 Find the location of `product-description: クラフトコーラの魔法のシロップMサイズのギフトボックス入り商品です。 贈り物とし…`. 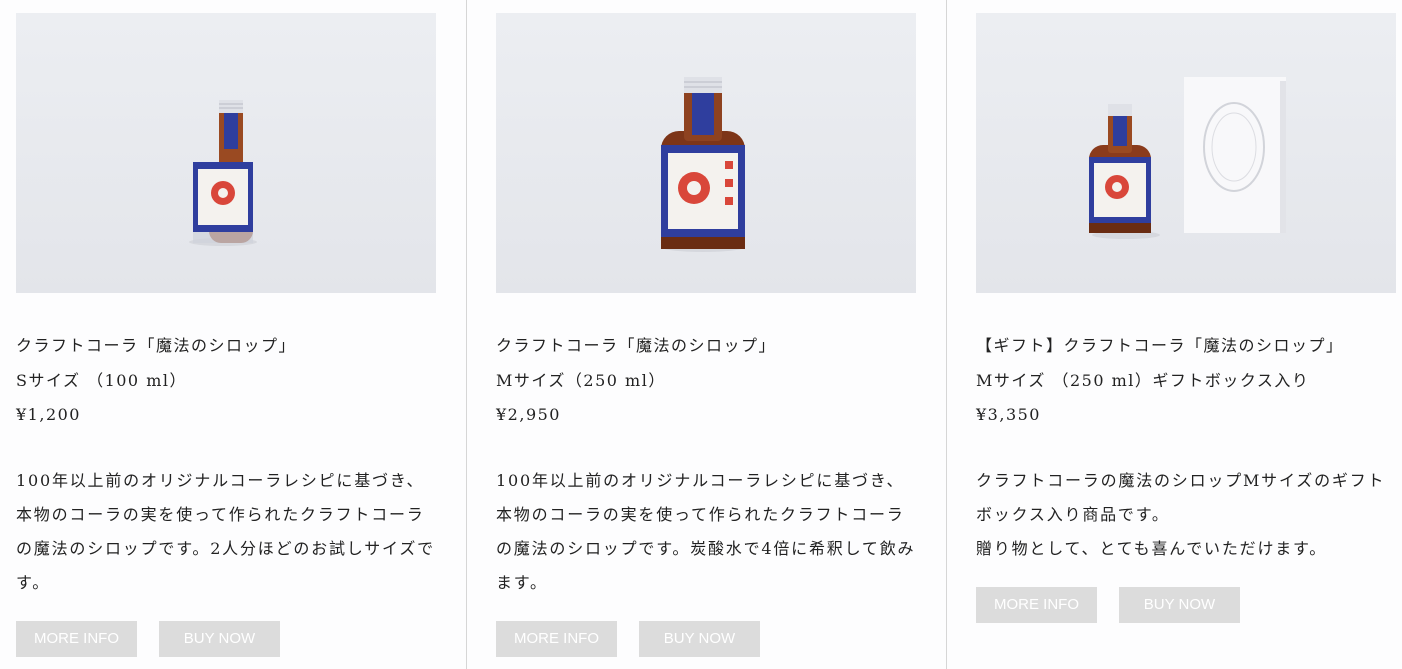

product-description: クラフトコーラの魔法のシロップMサイズのギフトボックス入り商品です。 贈り物とし… is located at coordinates (1181, 514).